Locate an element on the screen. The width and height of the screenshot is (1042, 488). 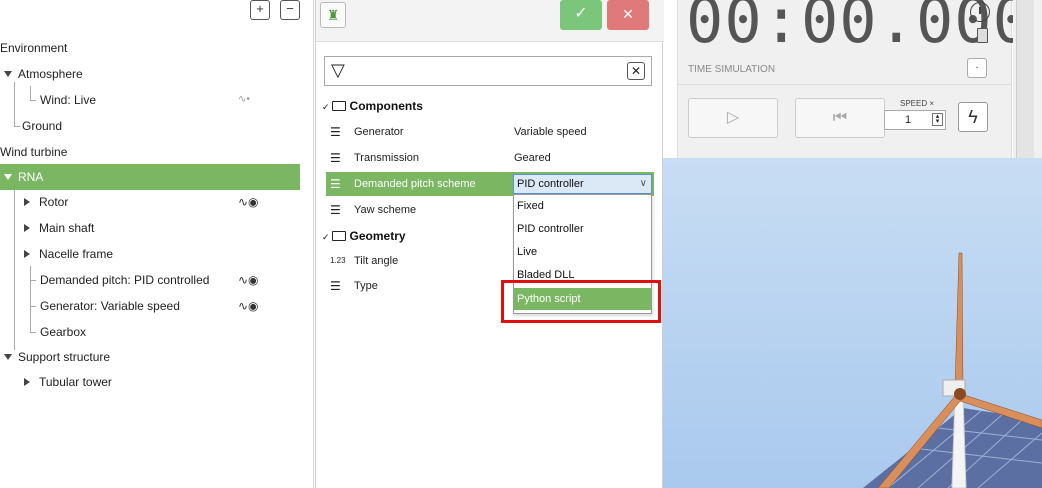
tree-item-rna: RNA is located at coordinates (150, 177).